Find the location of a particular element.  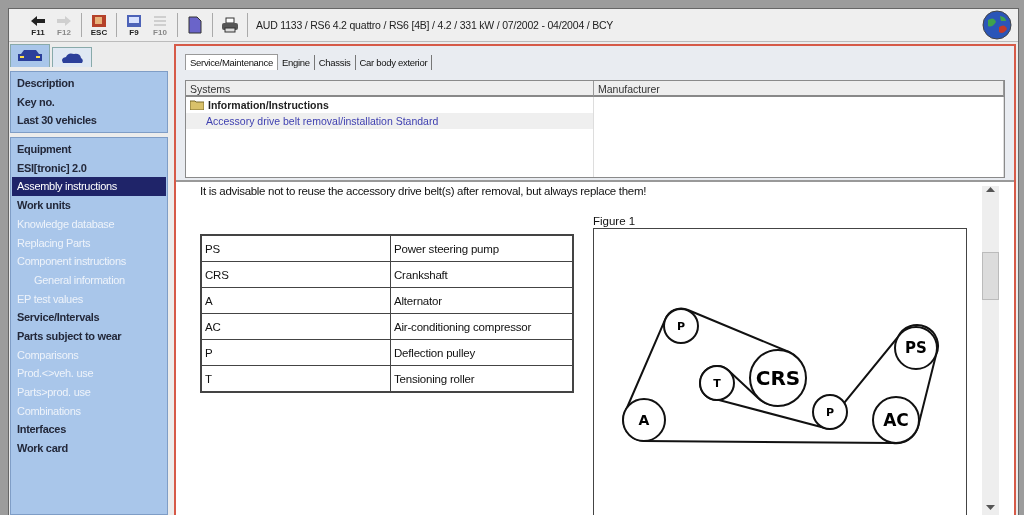

sidebar-item: Service/Intervals is located at coordinates (89, 317).